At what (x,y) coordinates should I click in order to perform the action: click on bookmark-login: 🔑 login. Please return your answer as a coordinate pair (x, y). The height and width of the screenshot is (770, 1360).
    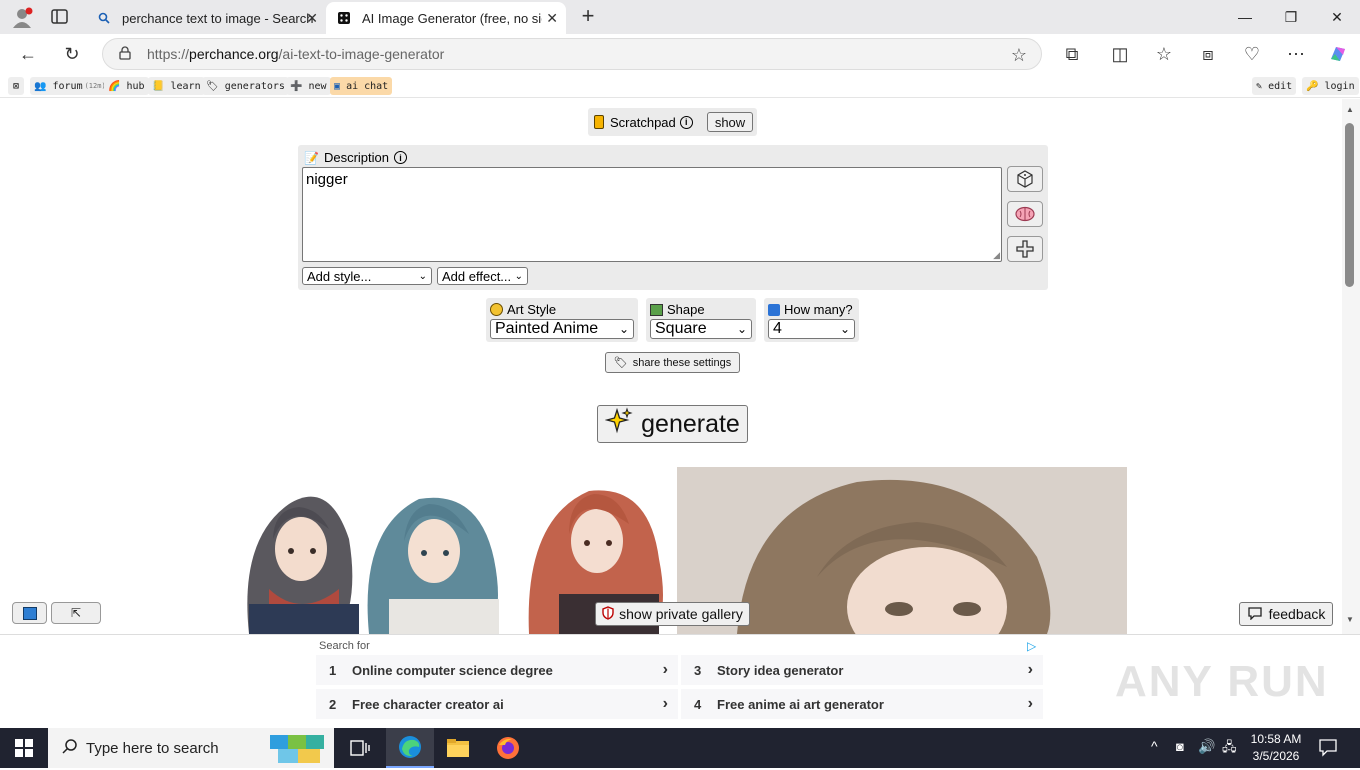
    Looking at the image, I should click on (1330, 86).